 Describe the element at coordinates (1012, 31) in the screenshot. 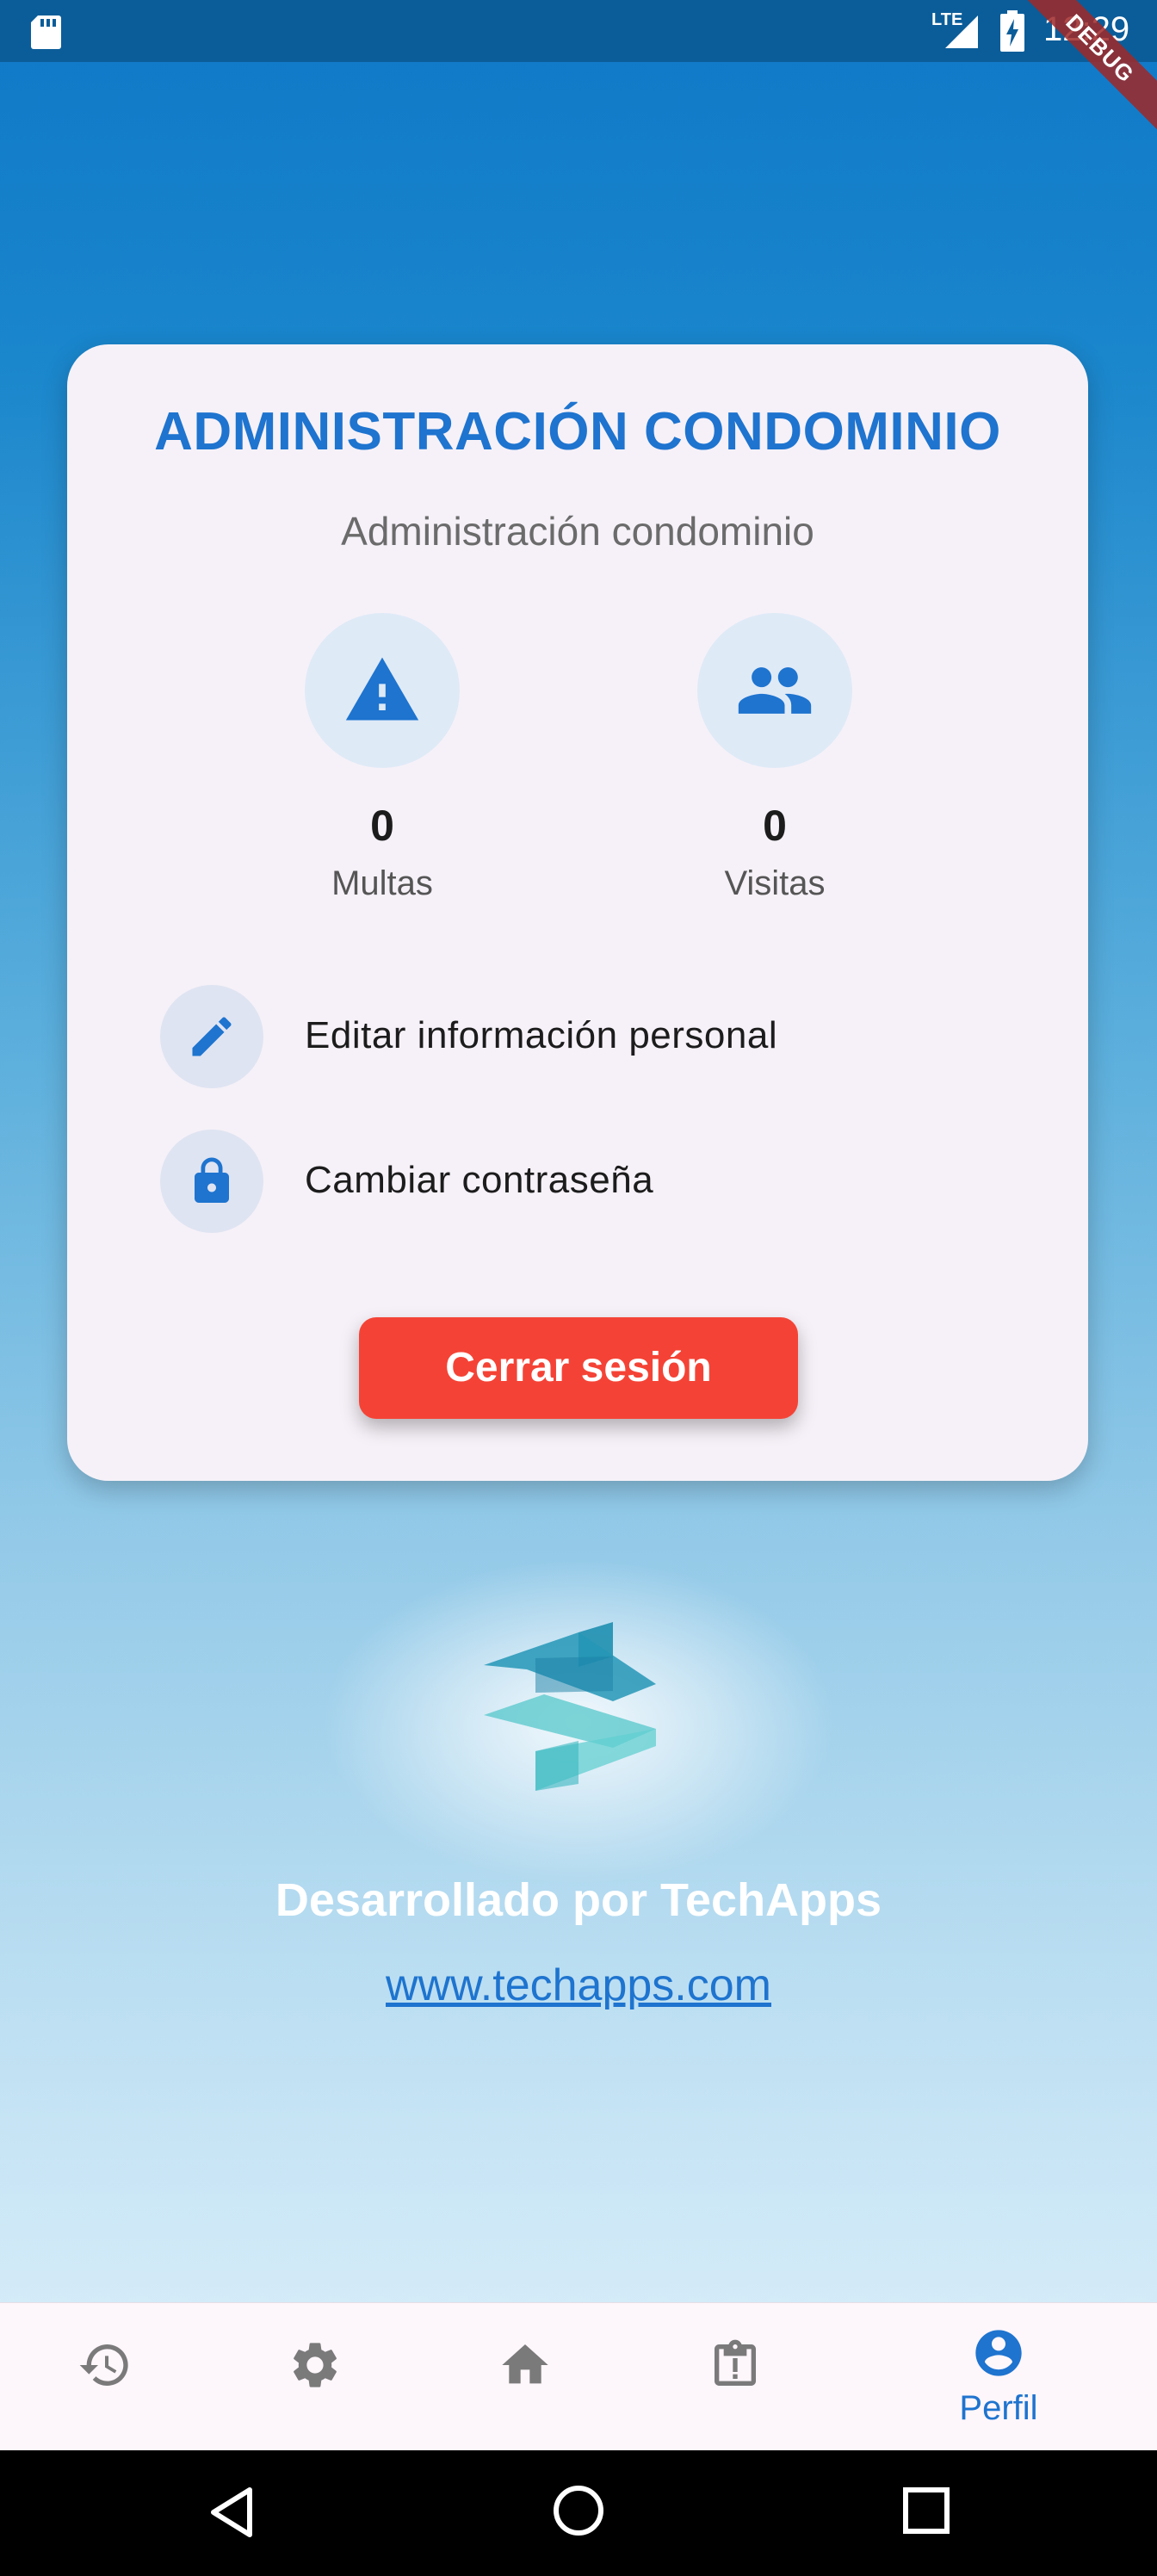

I see `battery-charging-icon` at that location.